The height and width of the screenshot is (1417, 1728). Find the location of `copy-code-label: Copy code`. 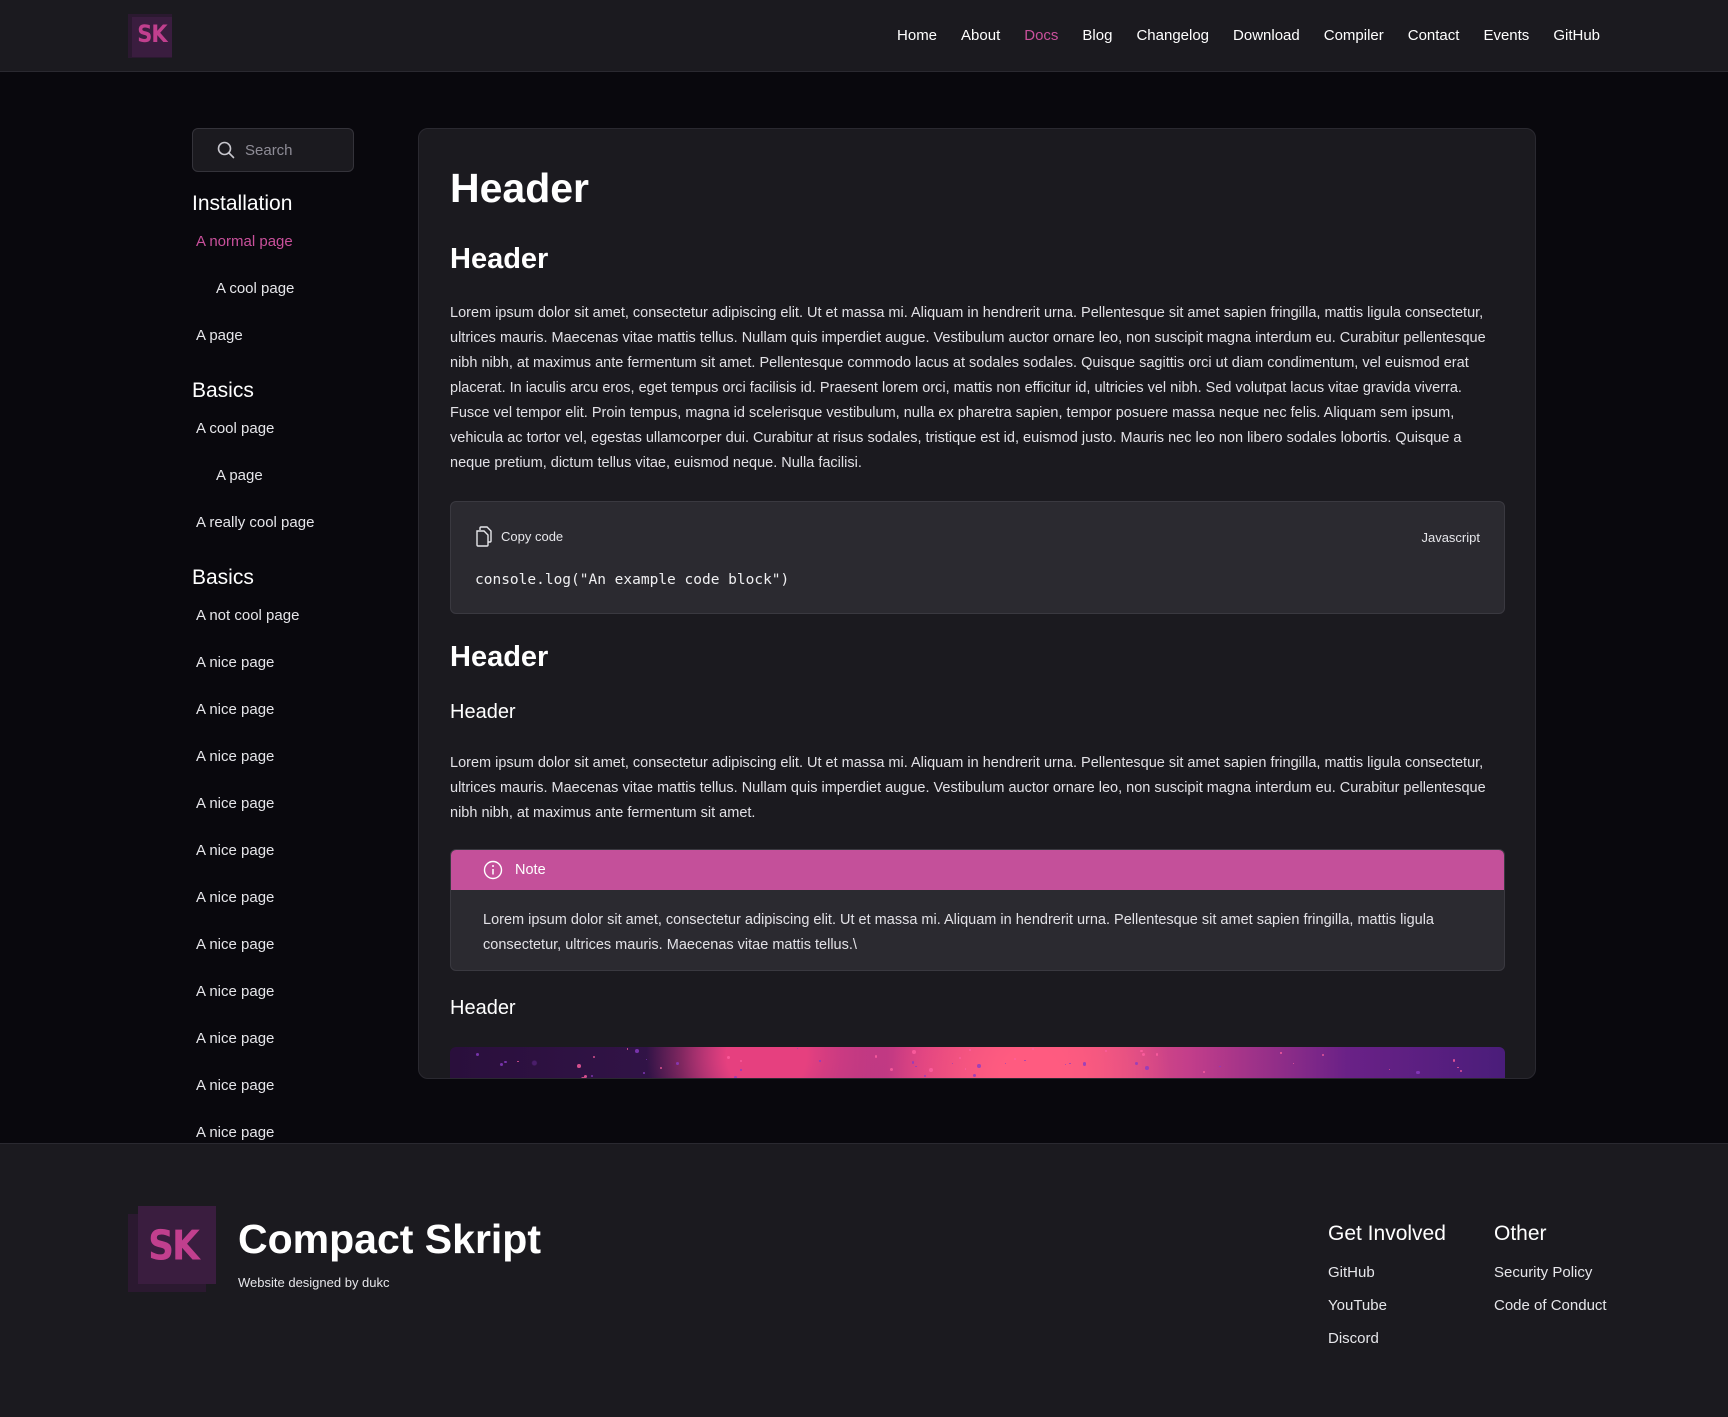

copy-code-label: Copy code is located at coordinates (532, 536).